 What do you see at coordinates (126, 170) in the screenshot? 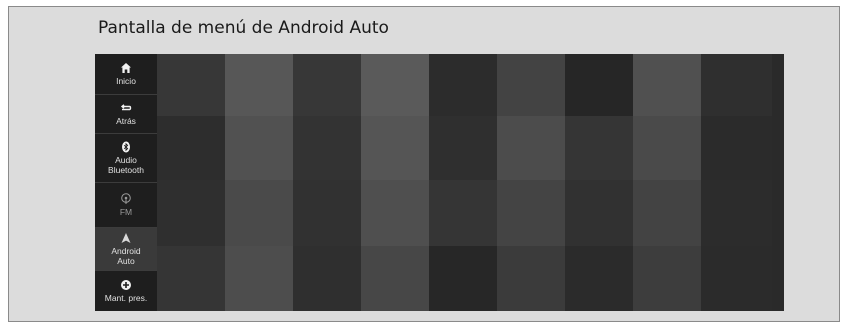
I see `sidebar-item-label-line2: Bluetooth` at bounding box center [126, 170].